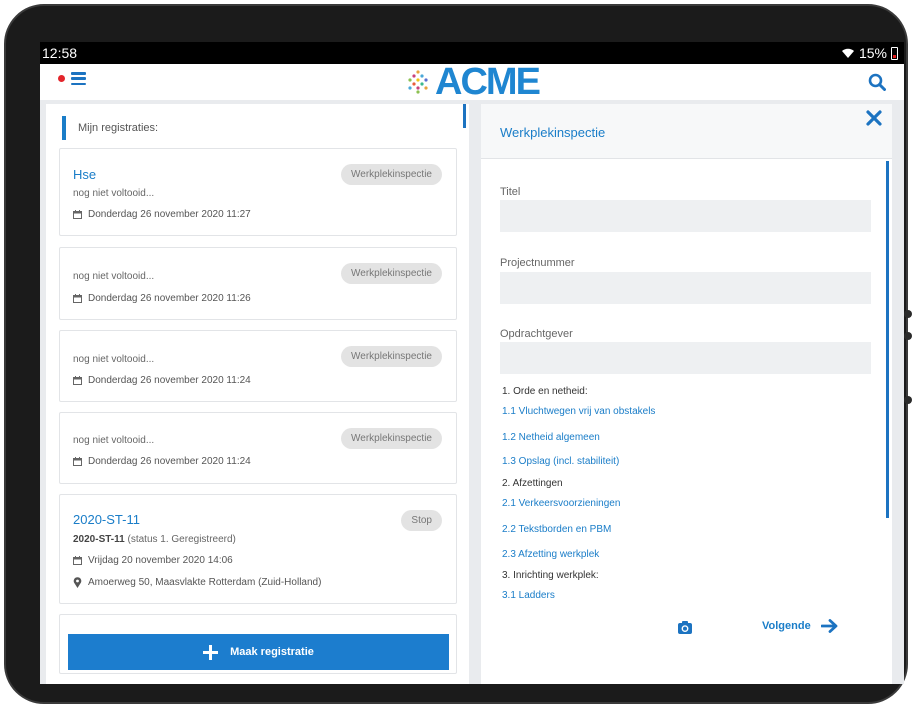 The image size is (914, 704). I want to click on section-heading: 2. Afzettingen, so click(532, 483).